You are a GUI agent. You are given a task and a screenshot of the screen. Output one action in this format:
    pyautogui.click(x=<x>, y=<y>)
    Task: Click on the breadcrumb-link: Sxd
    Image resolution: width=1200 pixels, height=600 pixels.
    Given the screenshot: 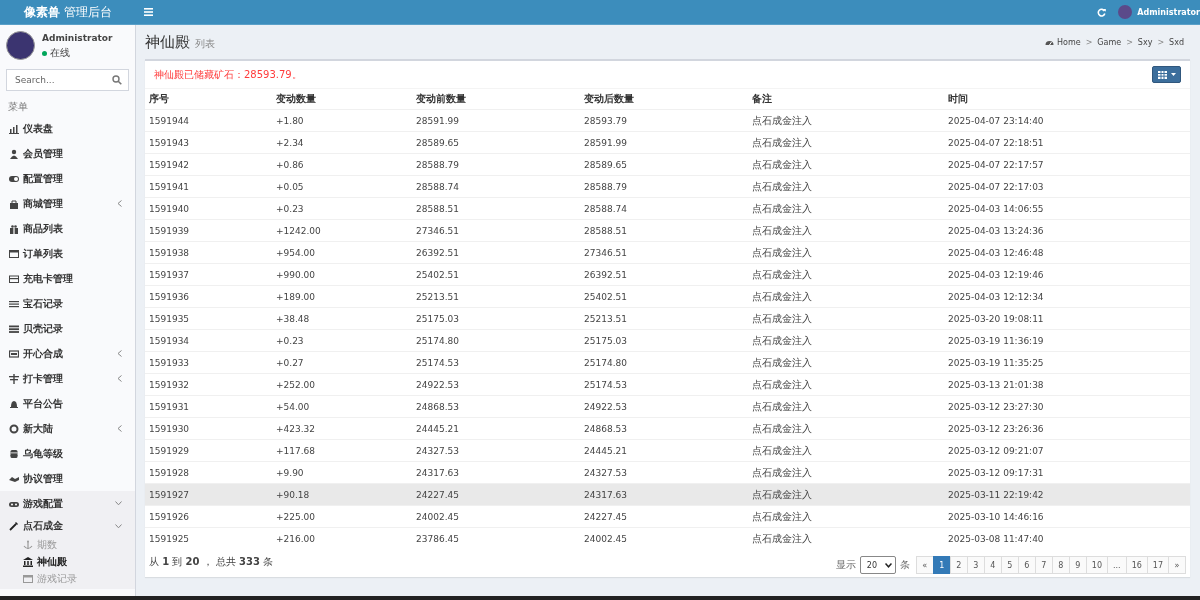 What is the action you would take?
    pyautogui.click(x=1176, y=42)
    